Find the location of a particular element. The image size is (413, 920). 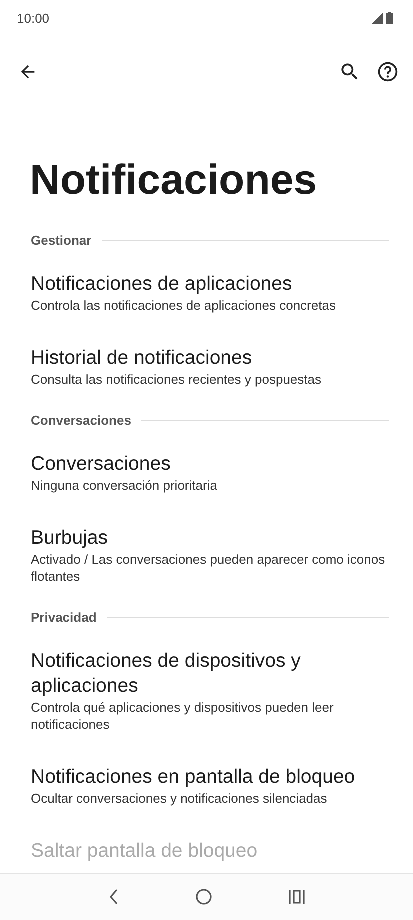

item-title: Notificaciones de aplicaciones is located at coordinates (210, 284).